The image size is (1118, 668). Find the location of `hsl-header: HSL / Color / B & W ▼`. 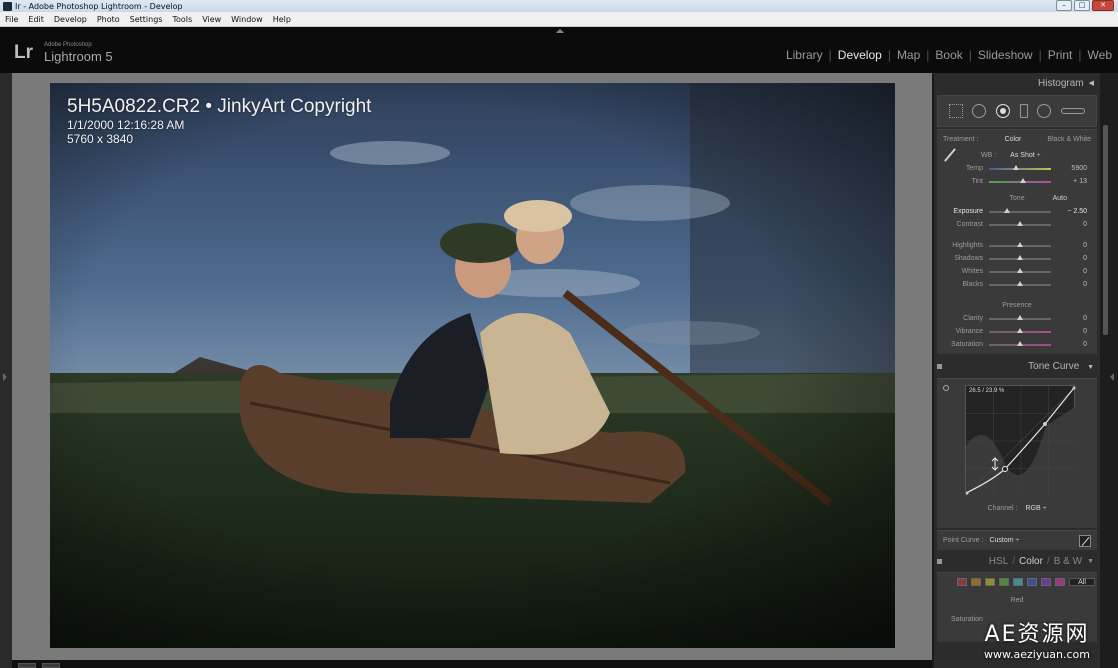

hsl-header: HSL / Color / B & W ▼ is located at coordinates (1017, 561).